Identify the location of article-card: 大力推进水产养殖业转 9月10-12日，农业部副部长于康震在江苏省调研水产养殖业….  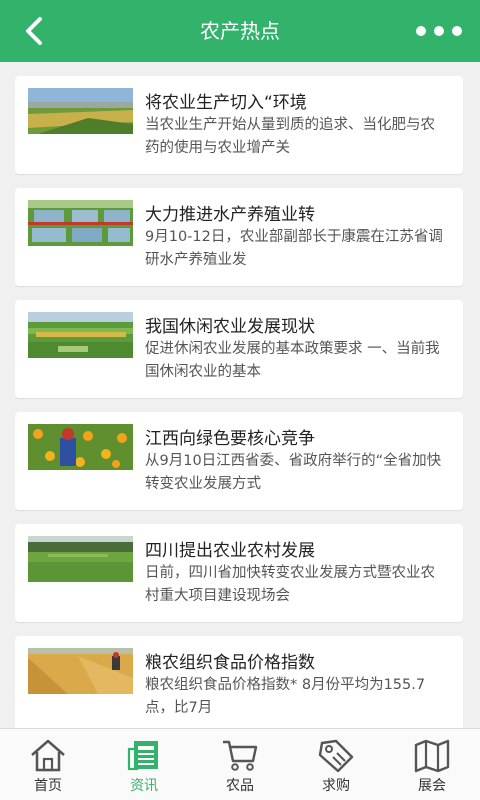
(239, 237).